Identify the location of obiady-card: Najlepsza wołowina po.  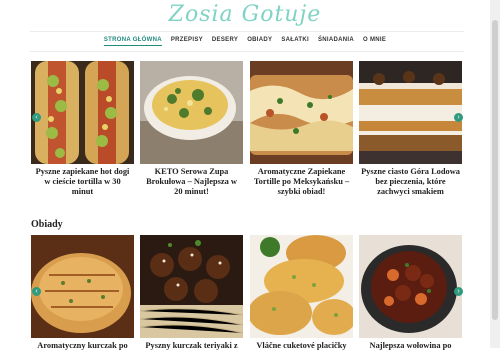
(410, 293).